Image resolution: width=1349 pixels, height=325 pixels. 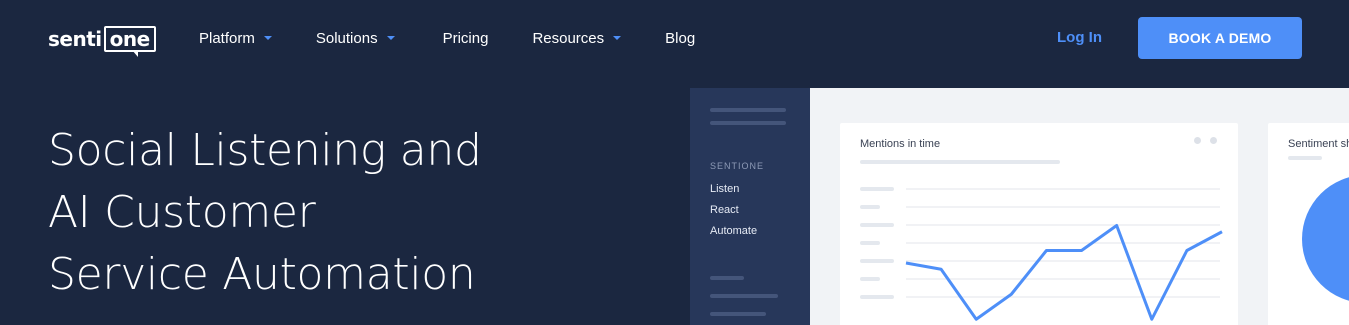 What do you see at coordinates (75, 39) in the screenshot?
I see `logo-text-senti: senti` at bounding box center [75, 39].